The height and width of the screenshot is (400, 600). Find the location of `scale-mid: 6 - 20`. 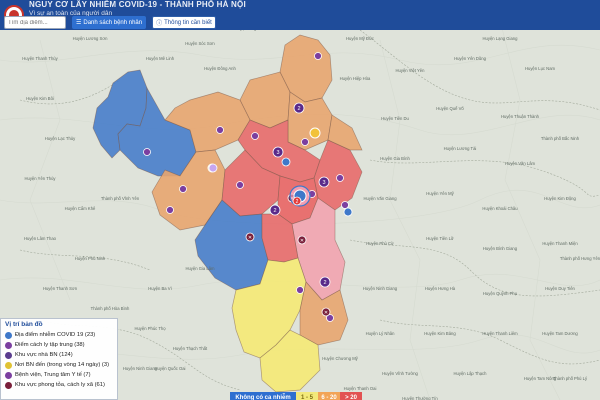

scale-mid: 6 - 20 is located at coordinates (329, 396).